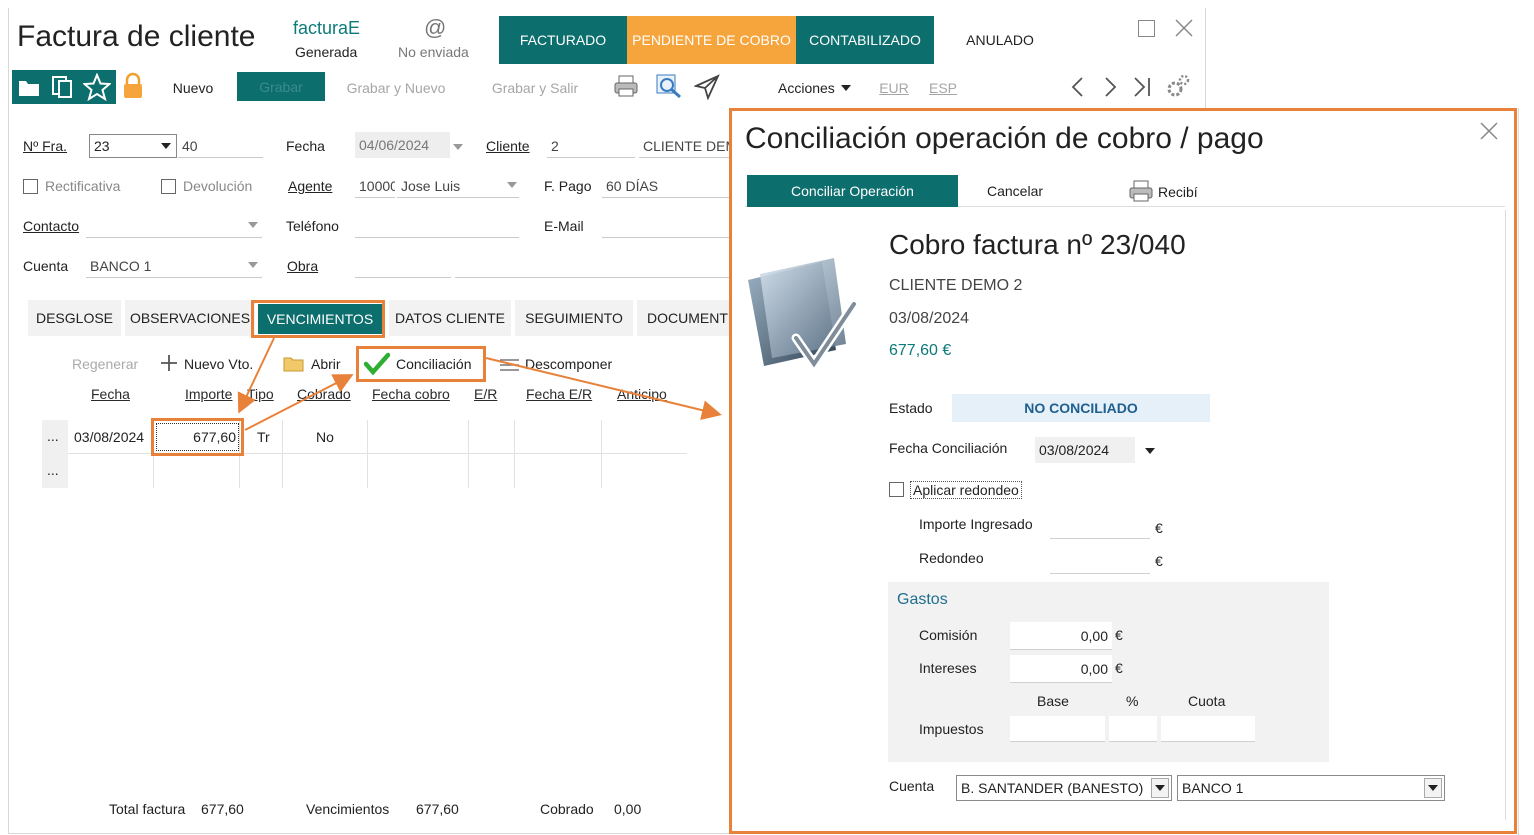  Describe the element at coordinates (665, 226) in the screenshot. I see `email-field` at that location.